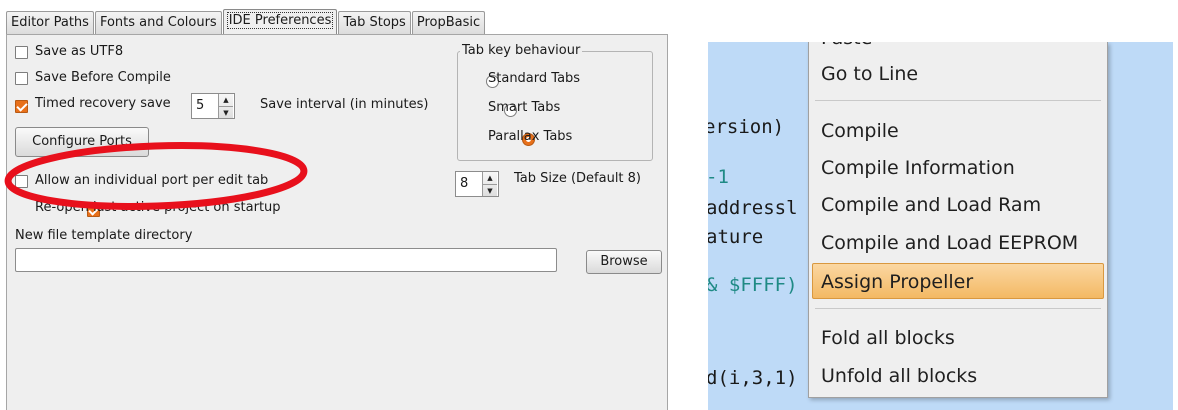 Image resolution: width=1178 pixels, height=410 pixels. What do you see at coordinates (958, 49) in the screenshot?
I see `menu-item-paste: Paste` at bounding box center [958, 49].